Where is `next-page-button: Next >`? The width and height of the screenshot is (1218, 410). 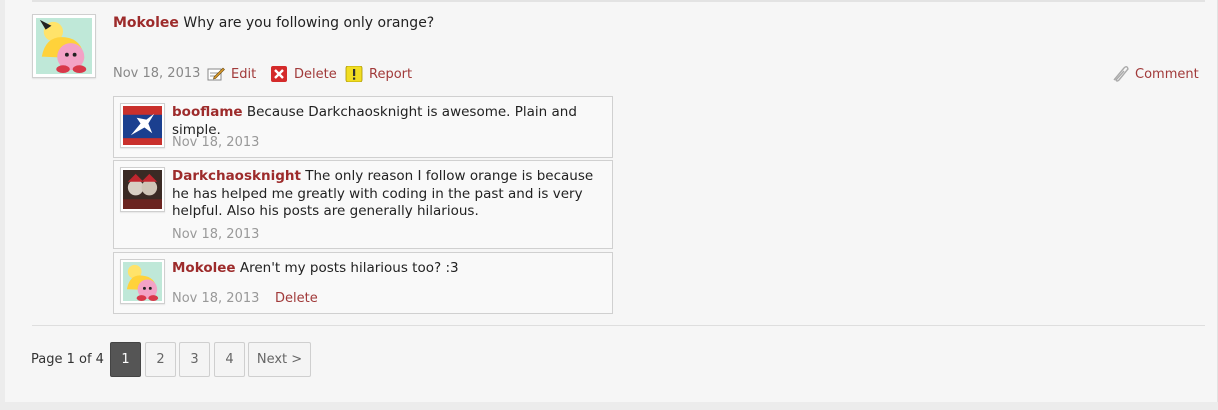 next-page-button: Next > is located at coordinates (279, 359).